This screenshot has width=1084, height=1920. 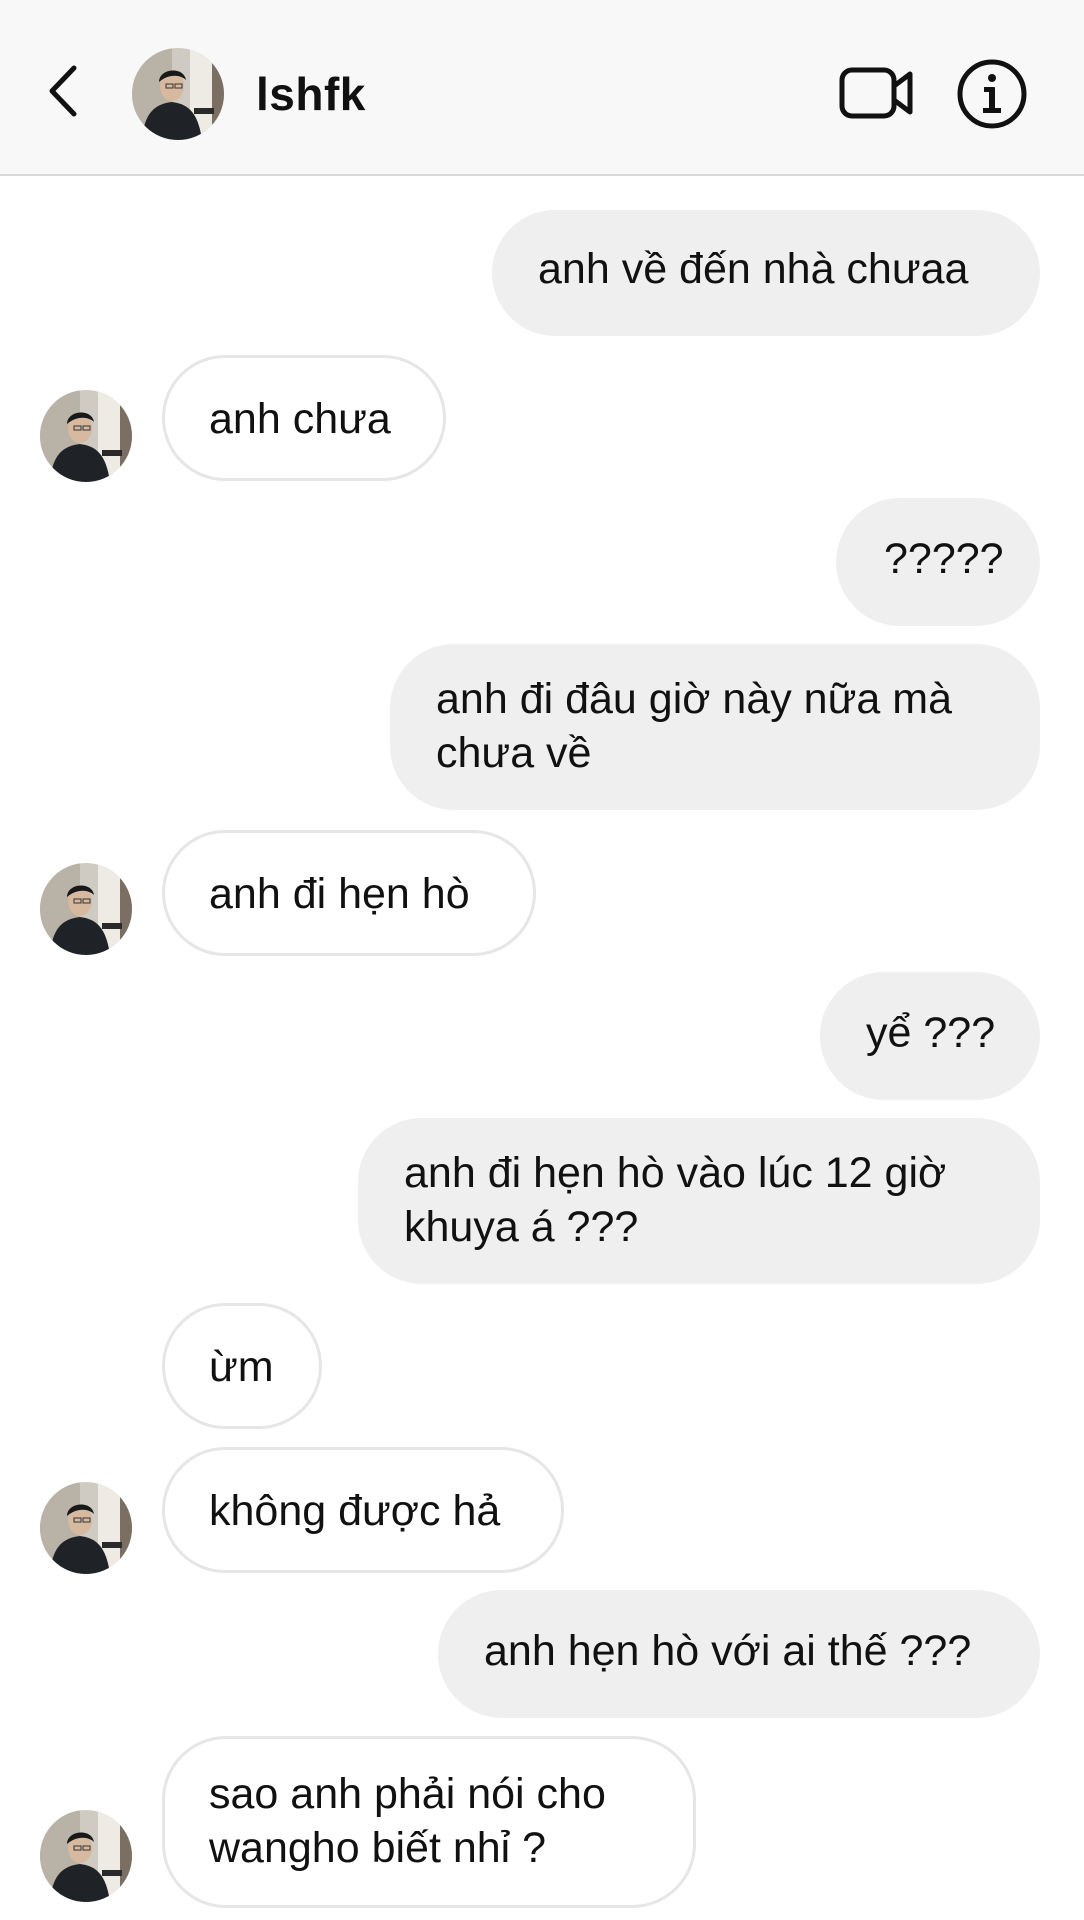 What do you see at coordinates (938, 562) in the screenshot?
I see `message-outgoing: ?????` at bounding box center [938, 562].